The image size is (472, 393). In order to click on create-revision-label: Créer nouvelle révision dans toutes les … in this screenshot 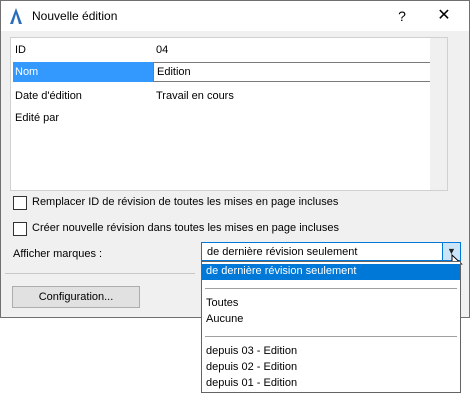, I will do `click(185, 228)`.